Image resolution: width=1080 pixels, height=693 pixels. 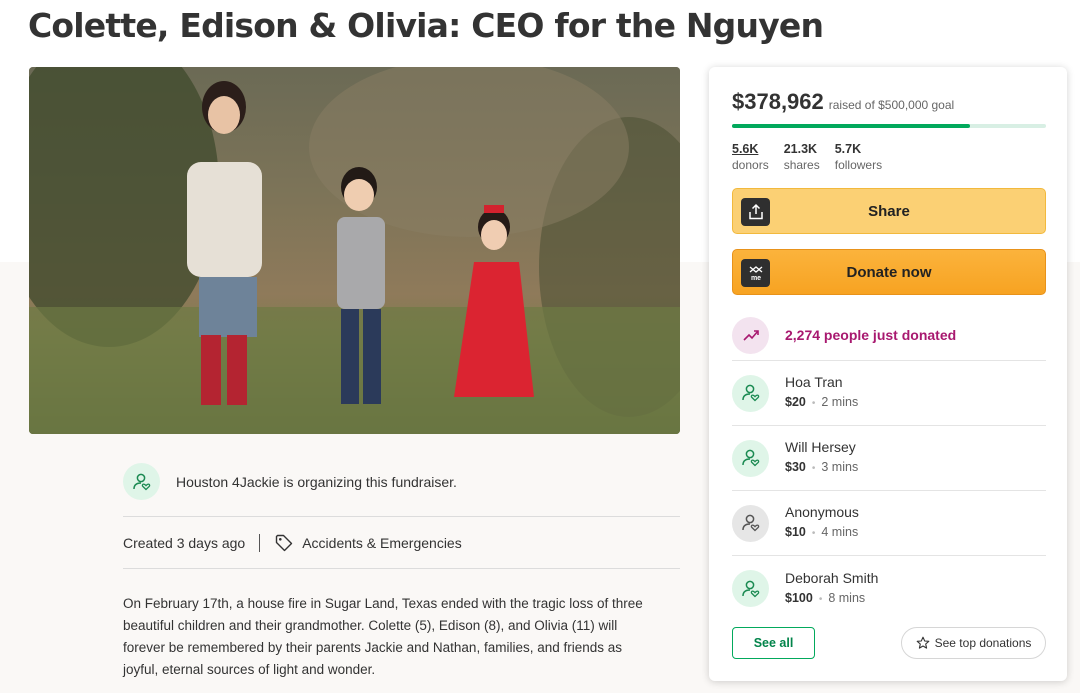 I want to click on donor-name: Deborah Smith, so click(x=832, y=577).